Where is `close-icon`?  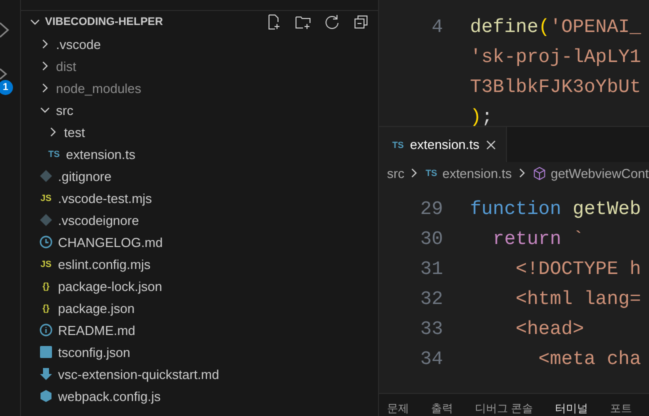 close-icon is located at coordinates (491, 145).